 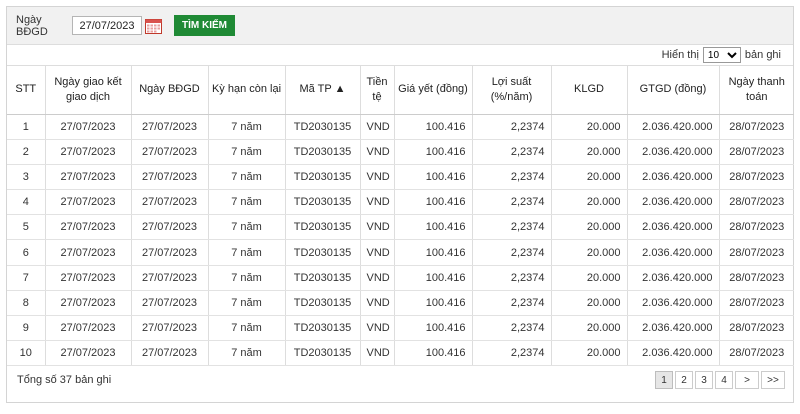 I want to click on next-page-button: >, so click(x=747, y=380).